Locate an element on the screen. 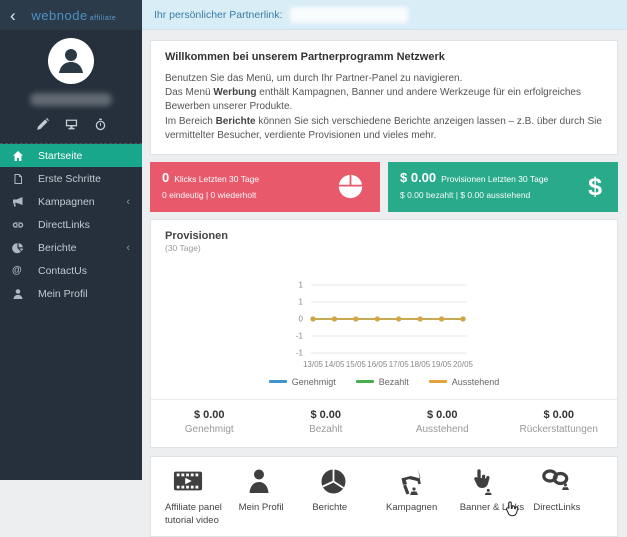 This screenshot has width=627, height=537. shortcut-label: Mein Profil is located at coordinates (261, 507).